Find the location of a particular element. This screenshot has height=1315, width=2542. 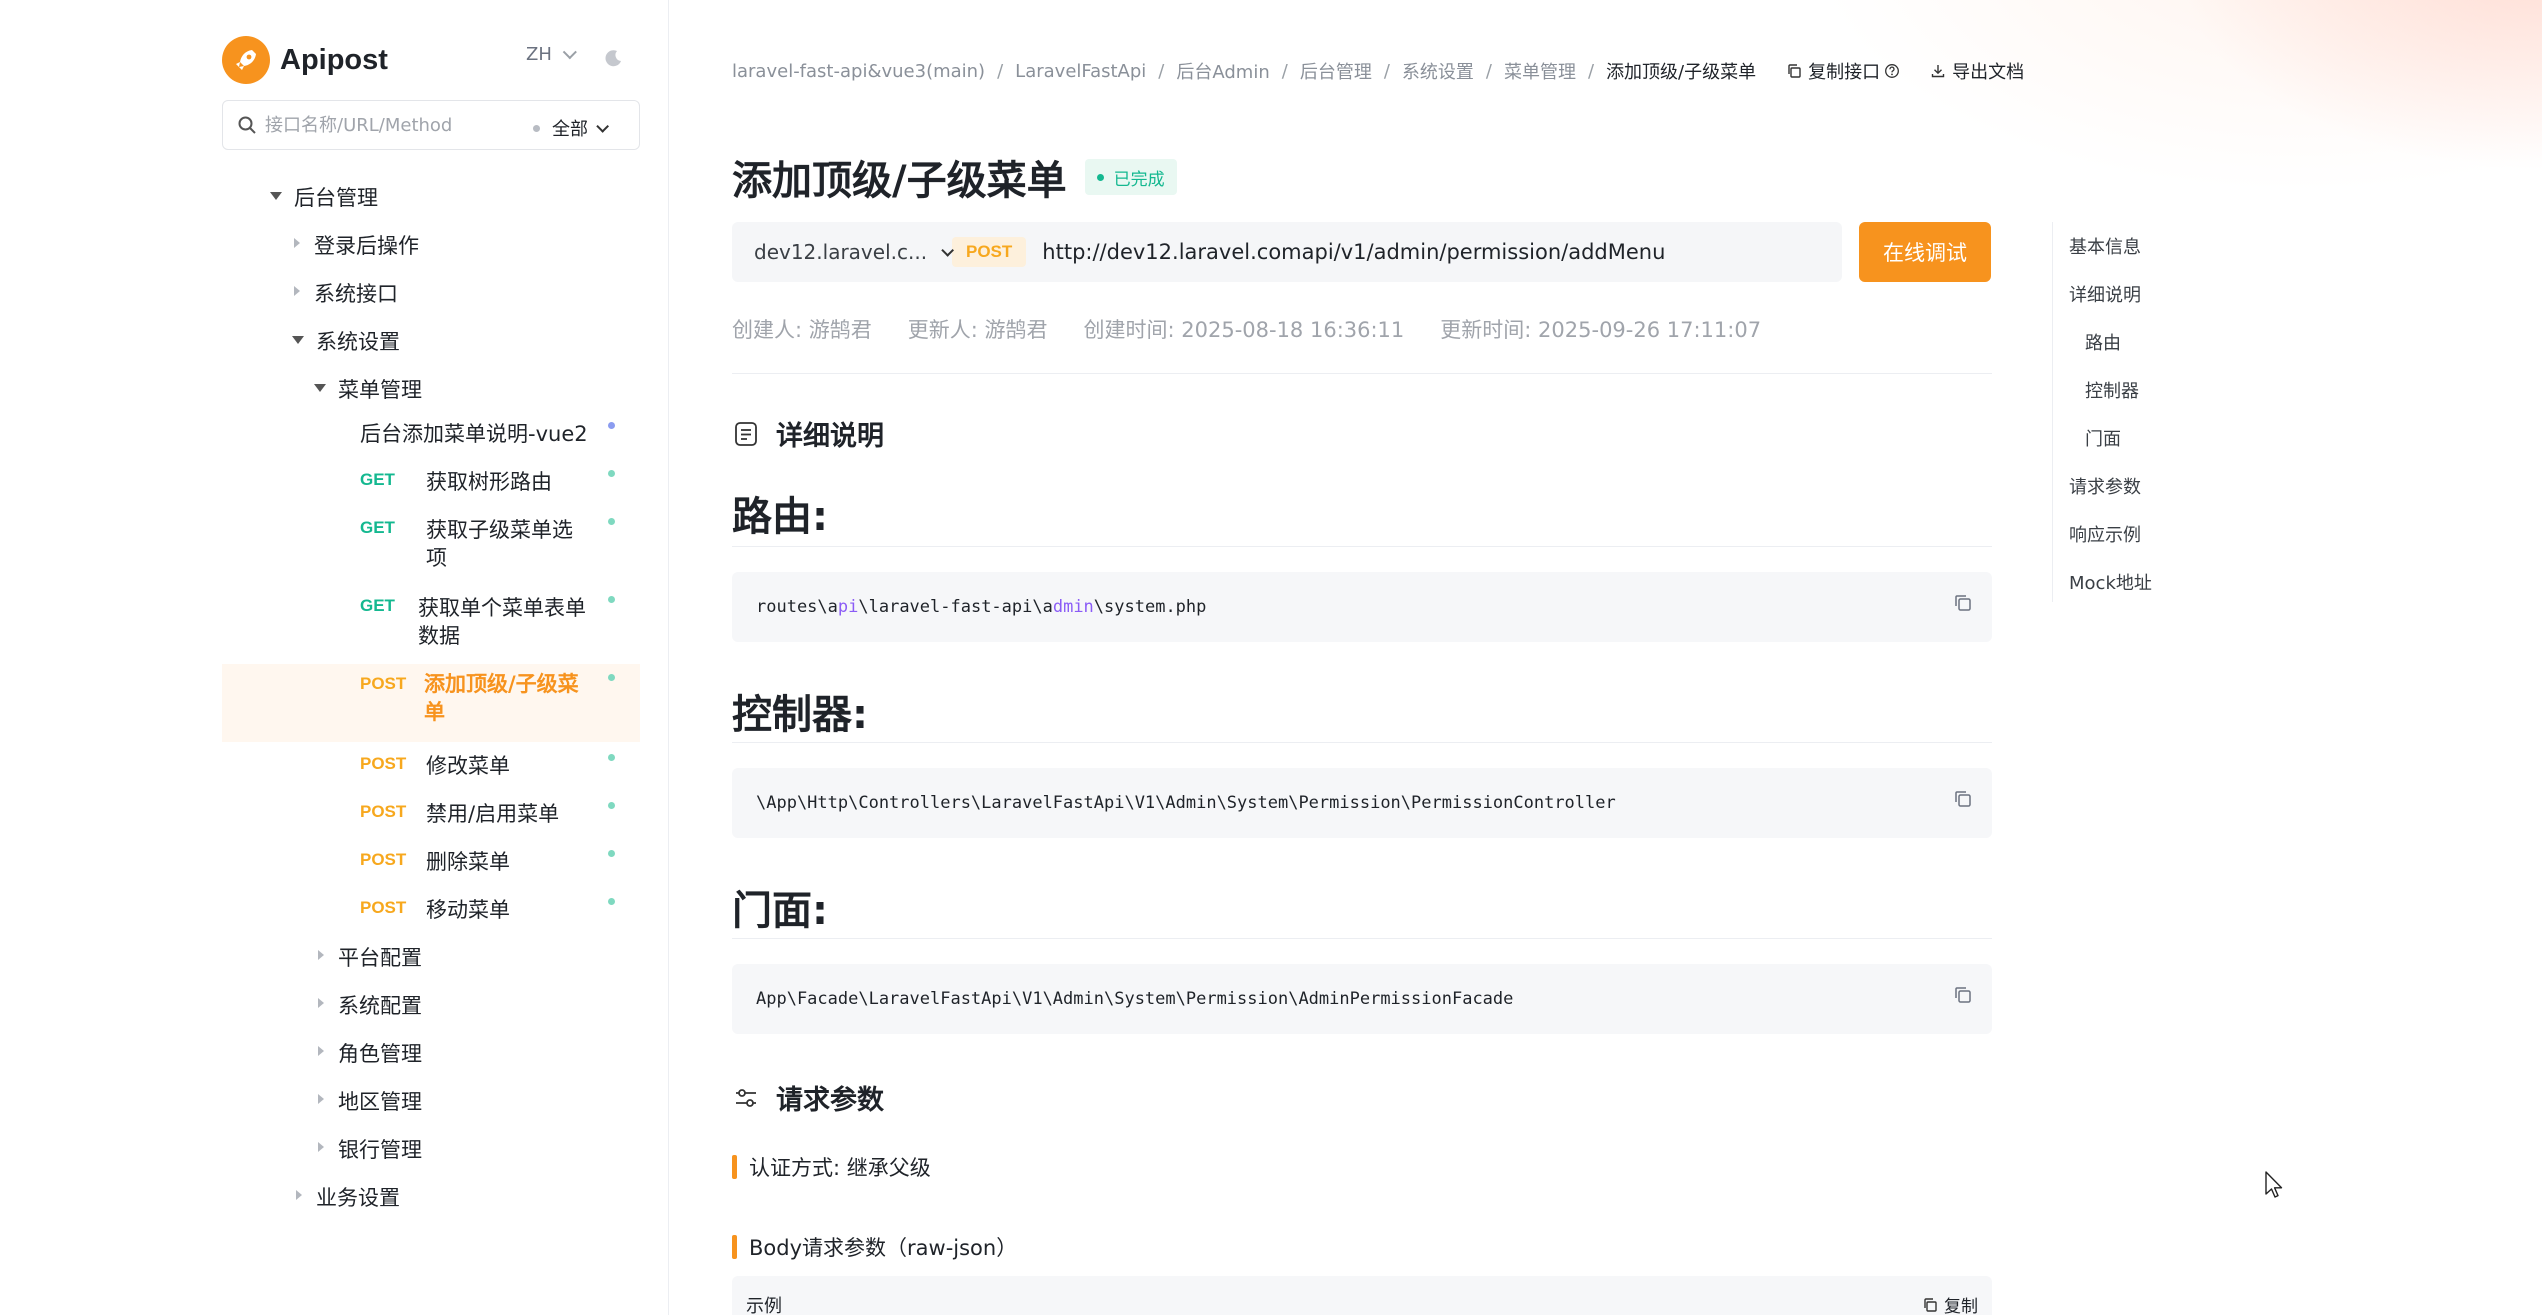

auth-label: 认证方式: 继承父级 is located at coordinates (840, 1168).